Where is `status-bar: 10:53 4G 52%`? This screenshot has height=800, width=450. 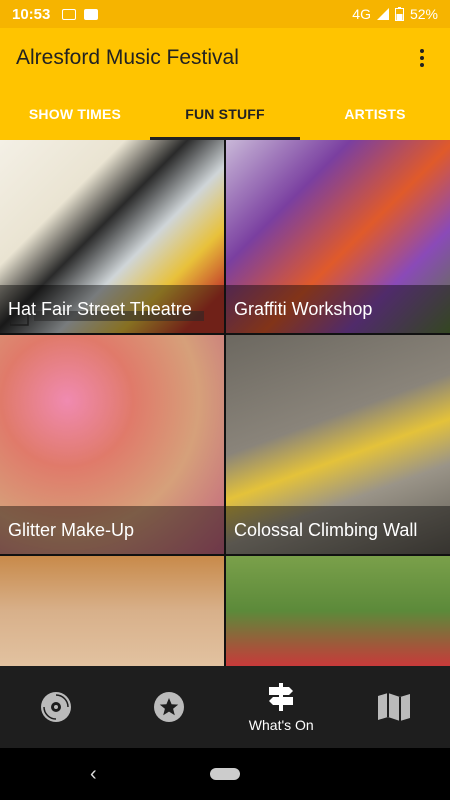
status-bar: 10:53 4G 52% is located at coordinates (225, 14).